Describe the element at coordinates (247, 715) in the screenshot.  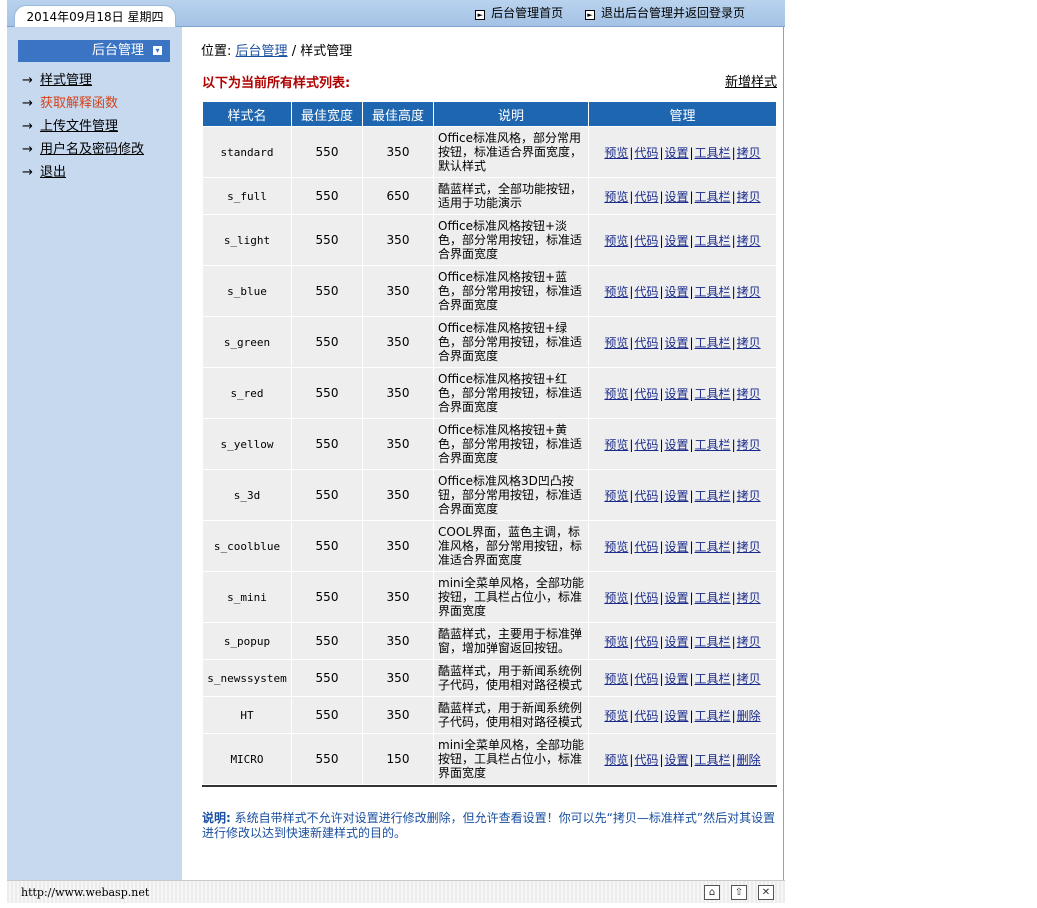
I see `style-name-cell: HT` at that location.